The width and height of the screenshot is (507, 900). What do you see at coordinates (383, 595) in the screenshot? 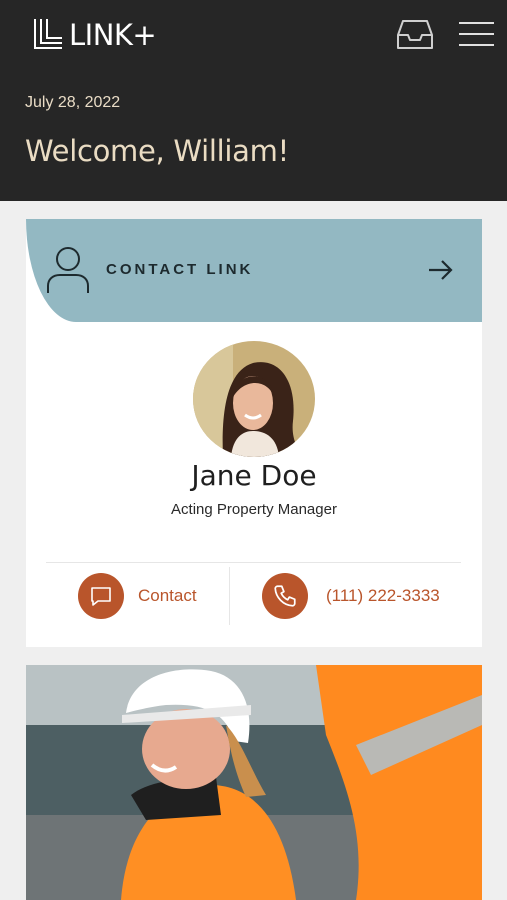
I see `phone-number: (111) 222-3333` at bounding box center [383, 595].